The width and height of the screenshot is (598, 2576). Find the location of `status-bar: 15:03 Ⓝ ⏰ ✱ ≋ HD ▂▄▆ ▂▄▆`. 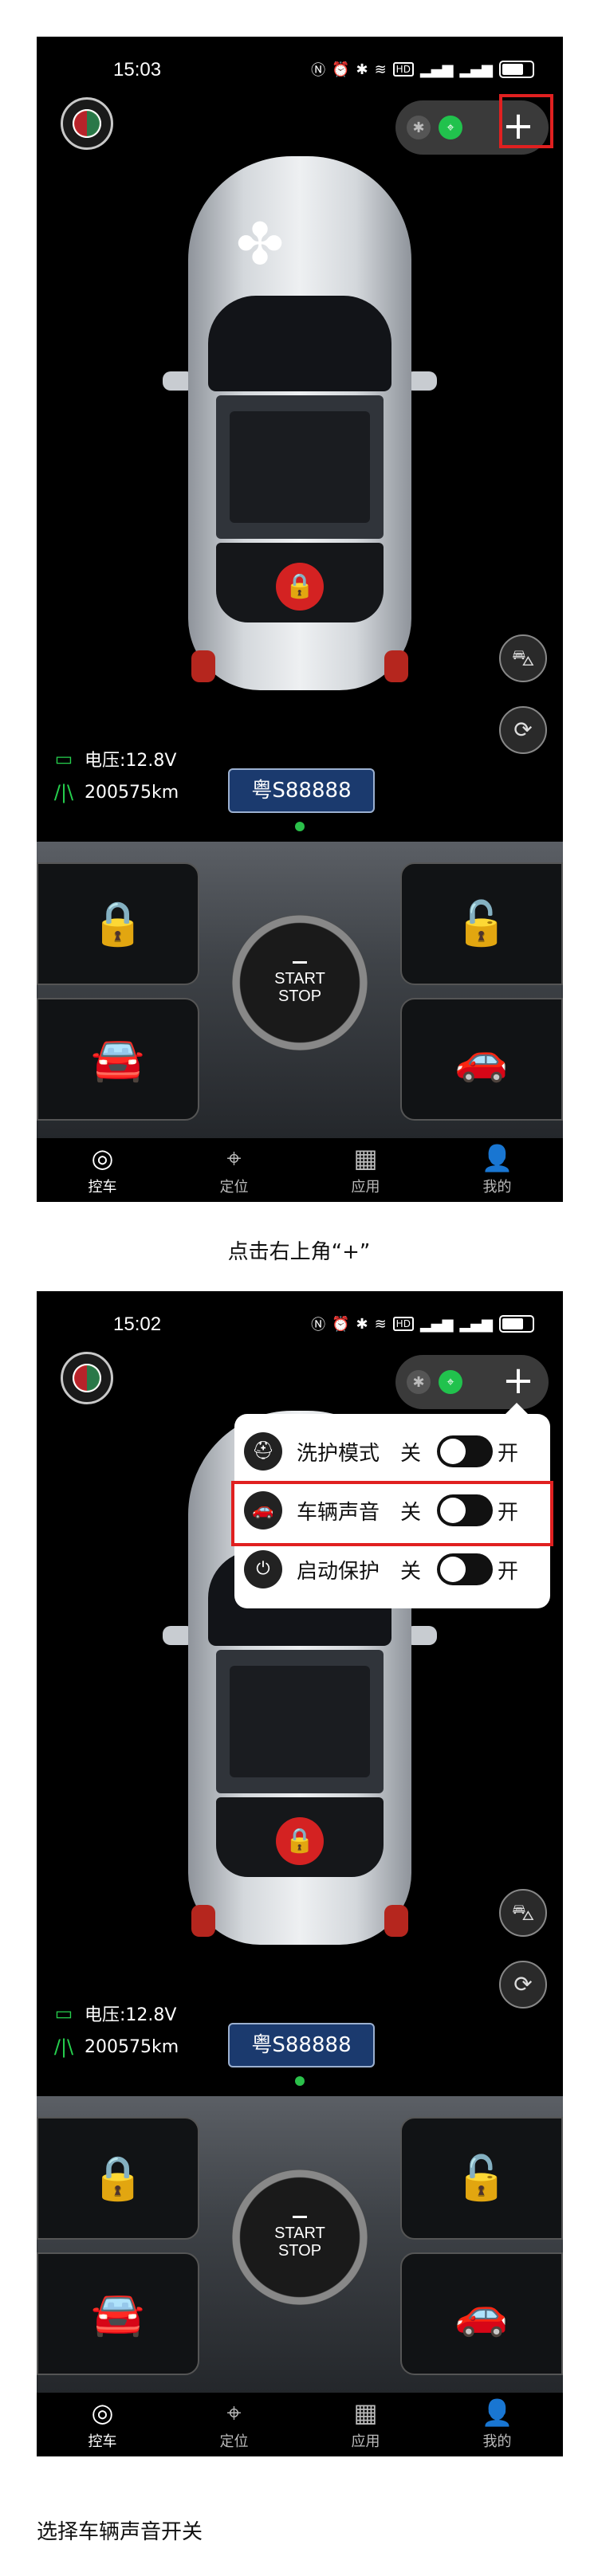

status-bar: 15:03 Ⓝ ⏰ ✱ ≋ HD ▂▄▆ ▂▄▆ is located at coordinates (300, 68).